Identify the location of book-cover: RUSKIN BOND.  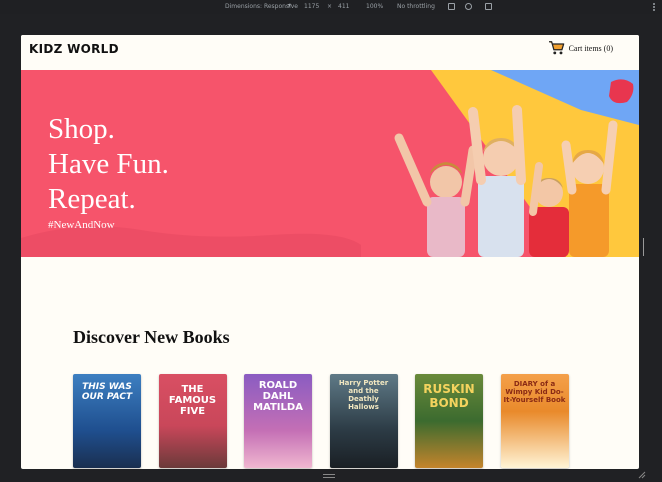
(449, 421).